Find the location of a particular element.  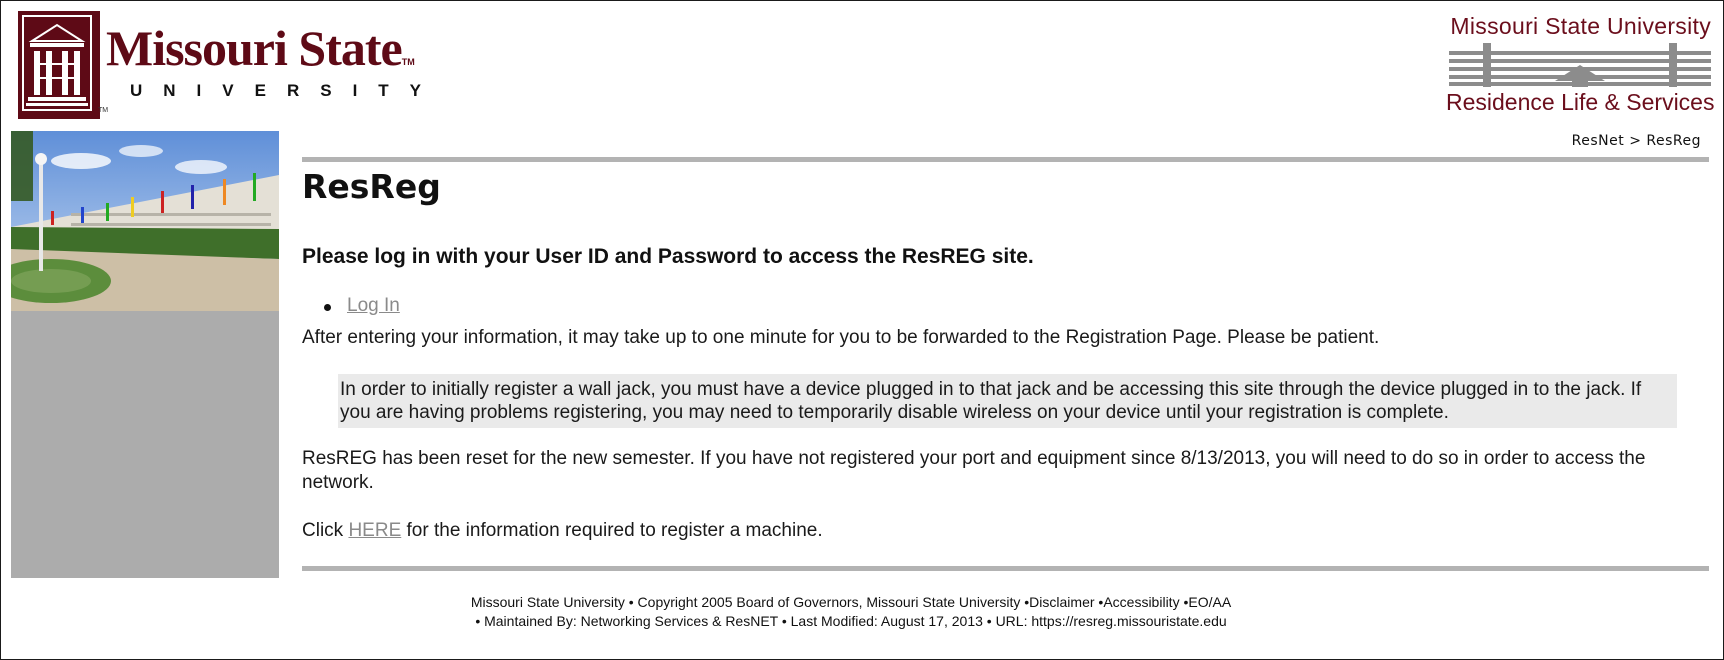

university-building-seal-icon is located at coordinates (59, 65).